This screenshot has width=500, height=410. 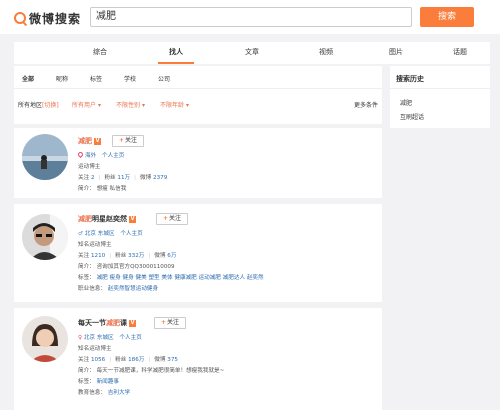 What do you see at coordinates (98, 256) in the screenshot?
I see `follows-count: 1210` at bounding box center [98, 256].